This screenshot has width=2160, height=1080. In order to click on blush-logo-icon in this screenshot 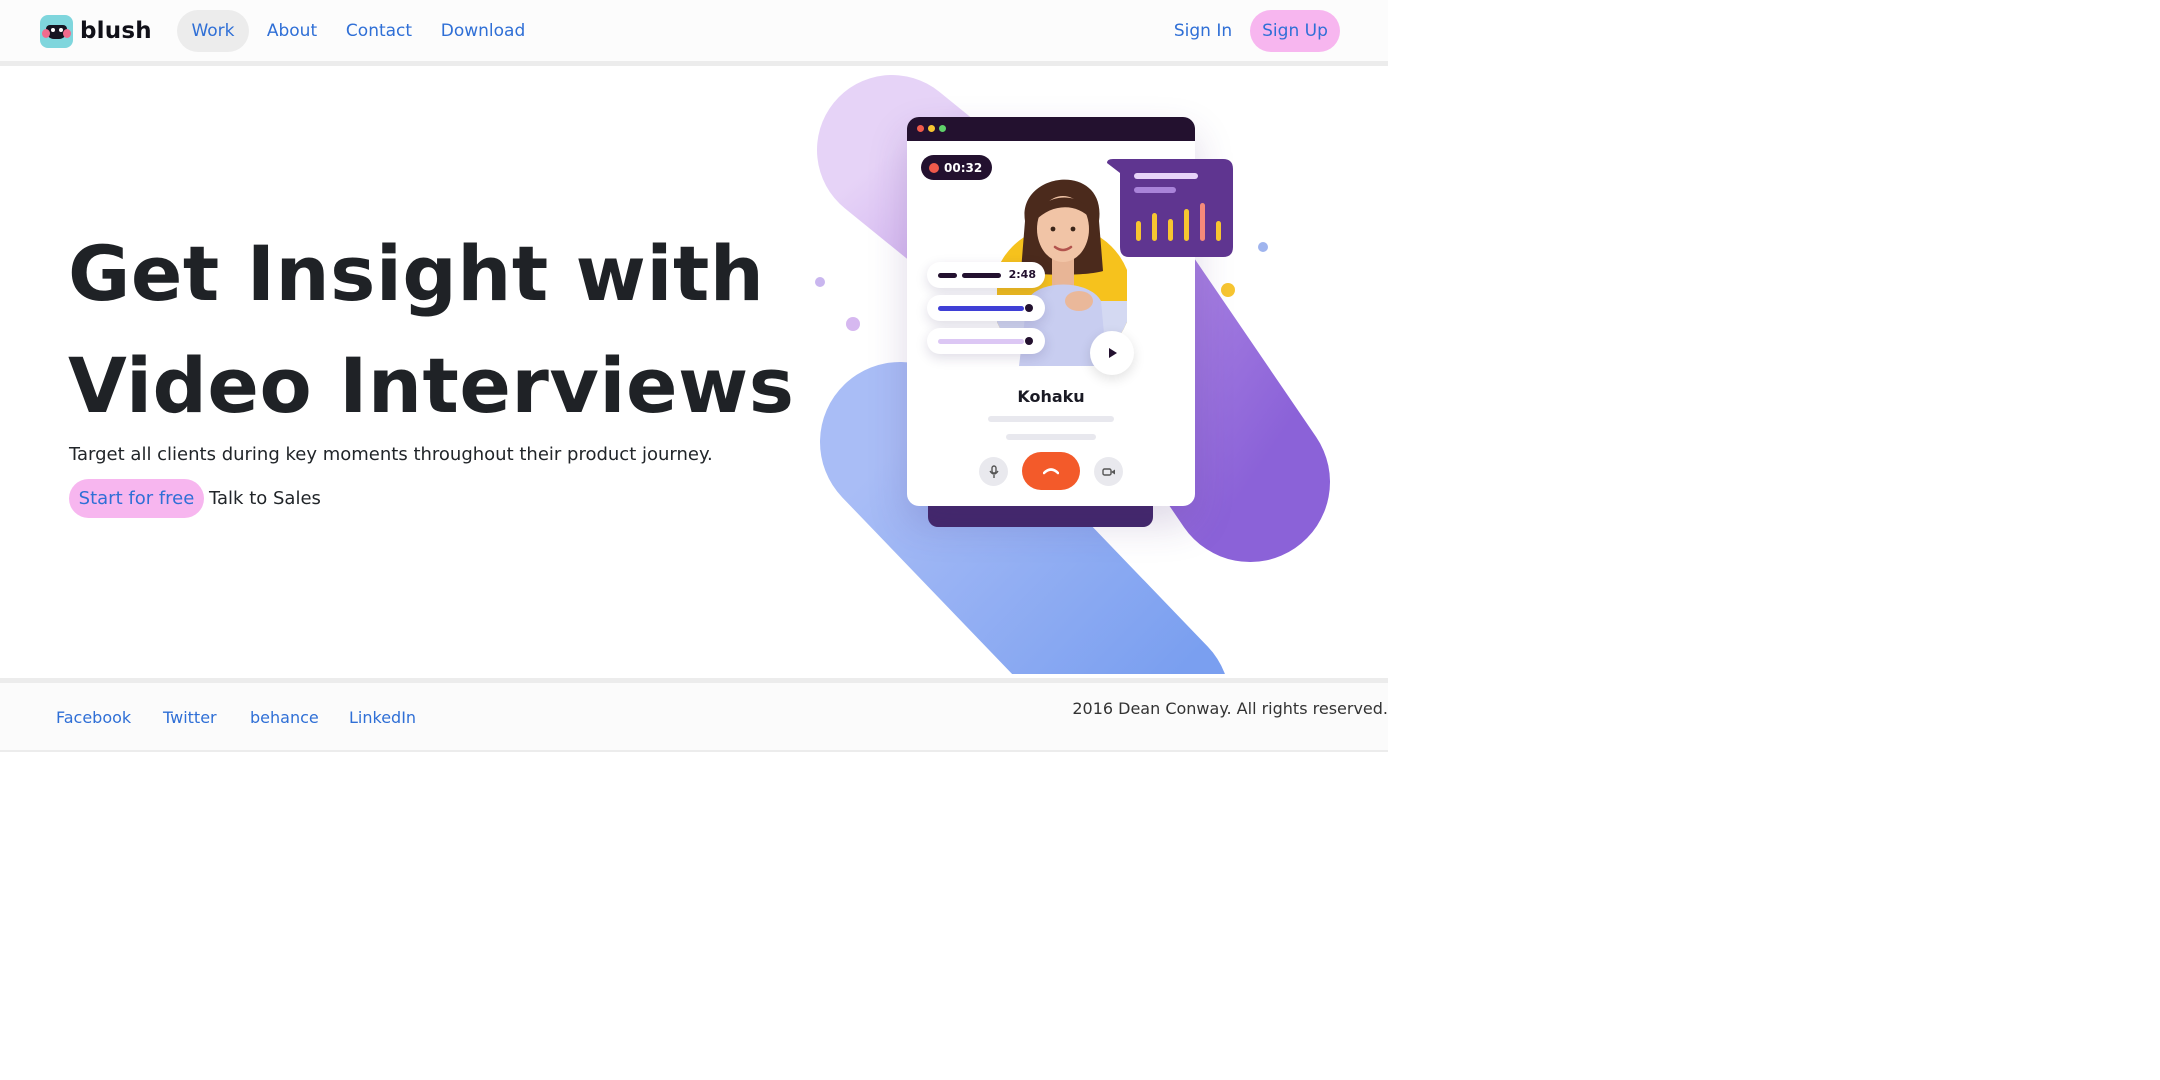, I will do `click(56, 31)`.